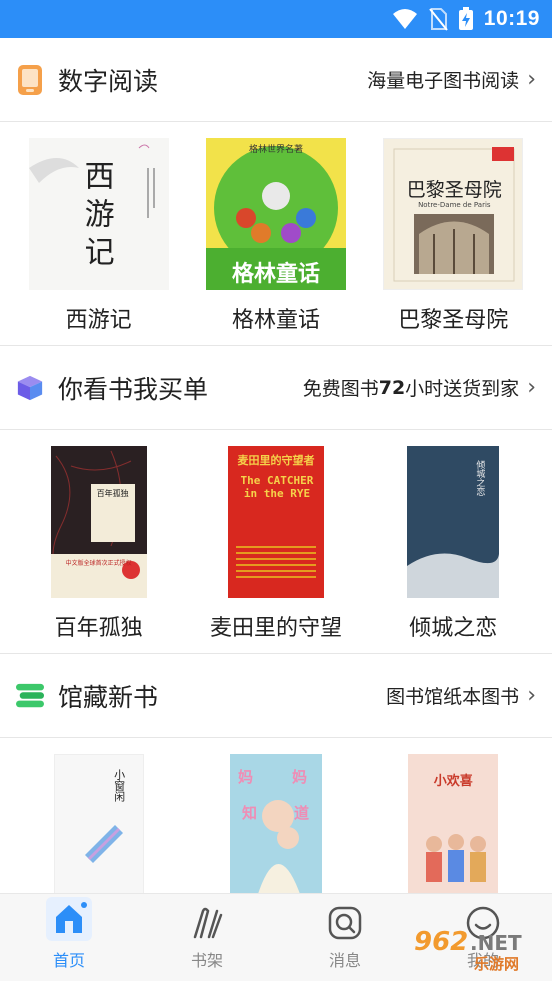  I want to click on cover-title: 倾城之恋, so click(479, 478).